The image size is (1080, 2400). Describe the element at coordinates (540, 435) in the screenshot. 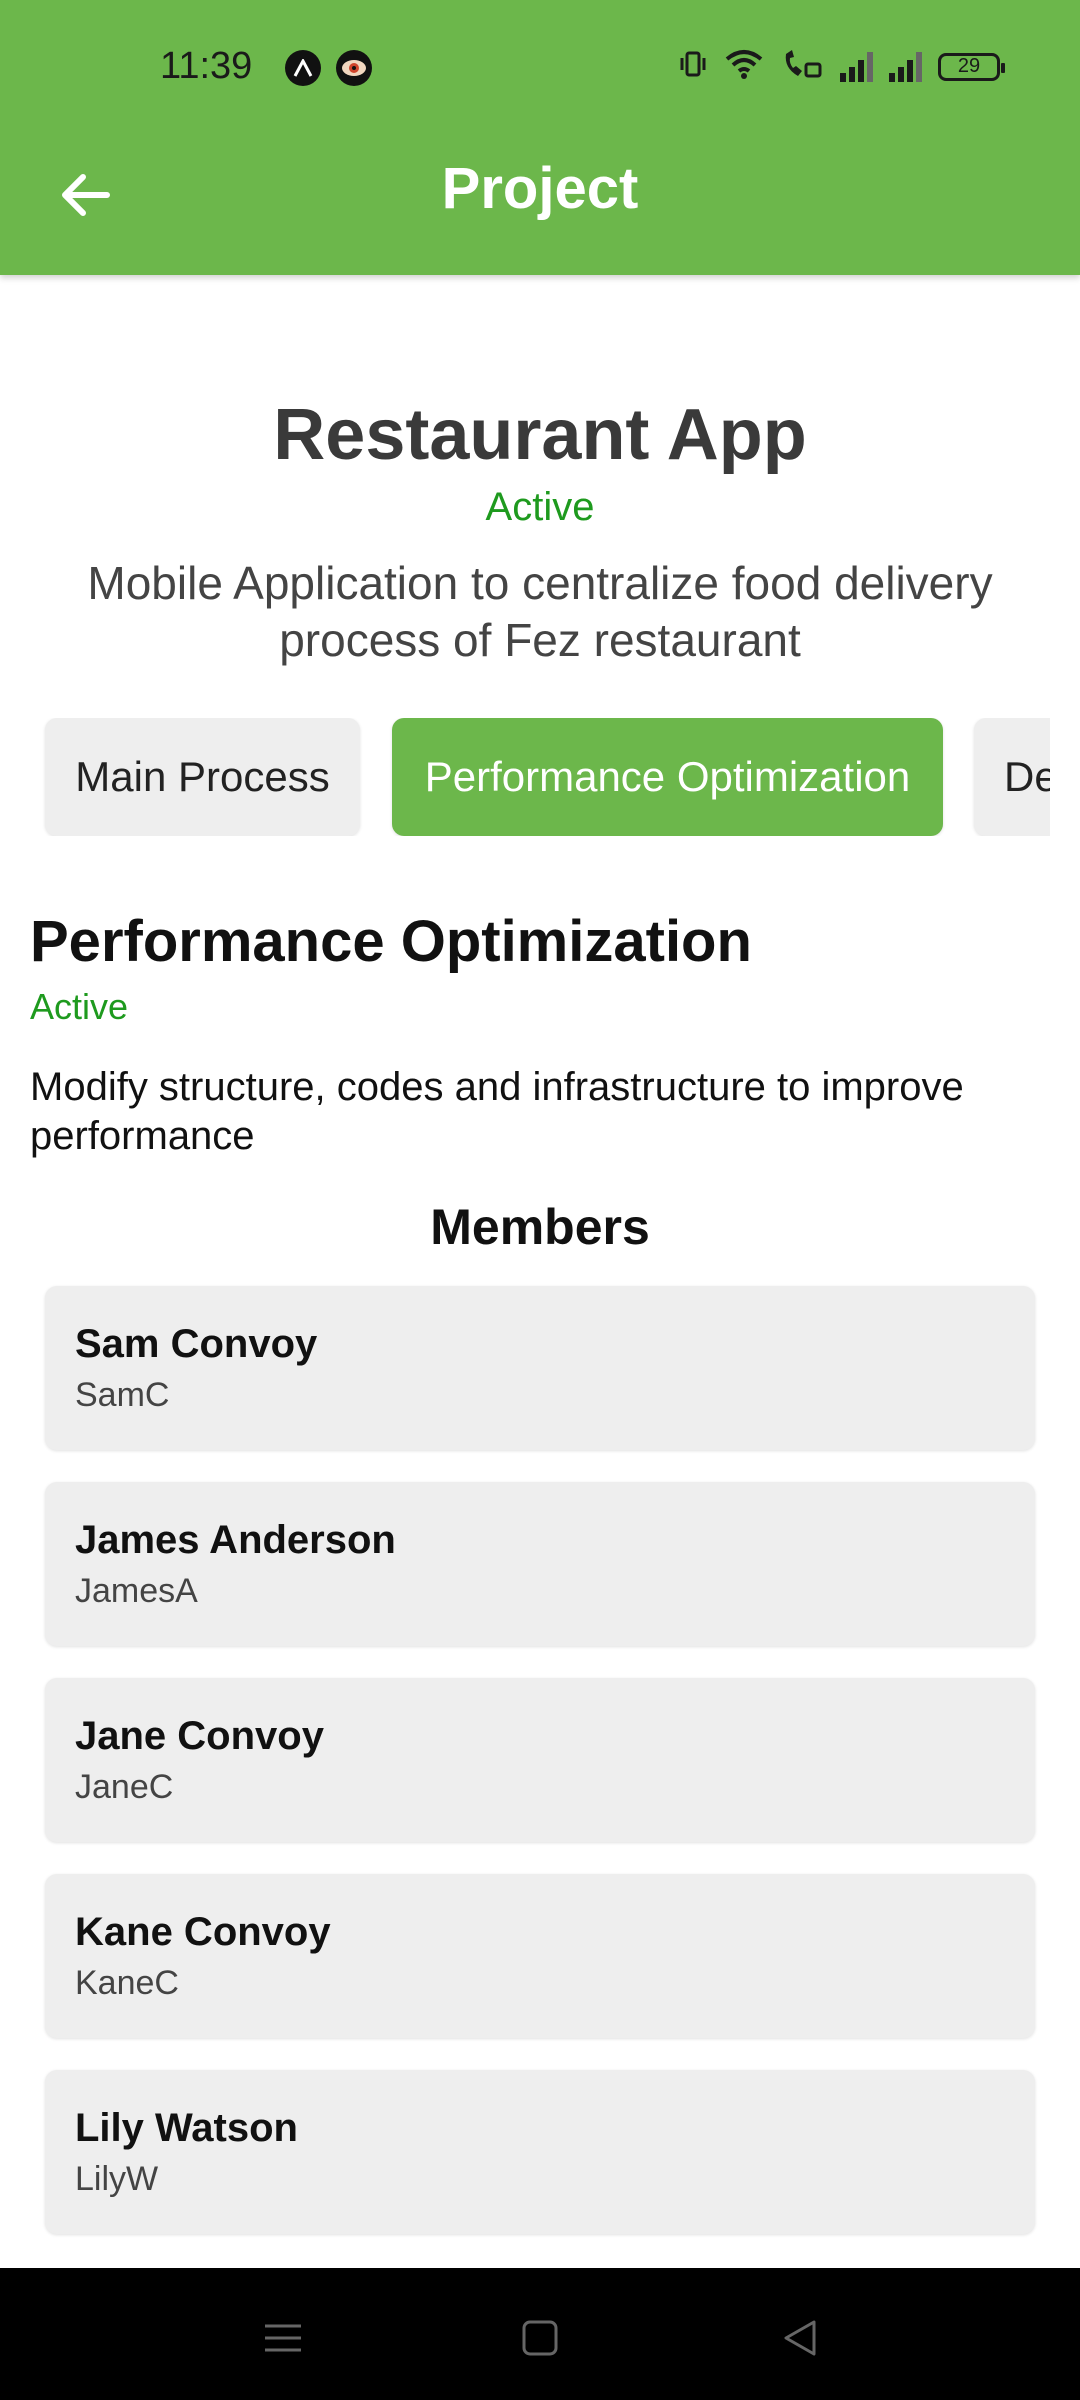

I see `project-title: Restaurant App` at that location.